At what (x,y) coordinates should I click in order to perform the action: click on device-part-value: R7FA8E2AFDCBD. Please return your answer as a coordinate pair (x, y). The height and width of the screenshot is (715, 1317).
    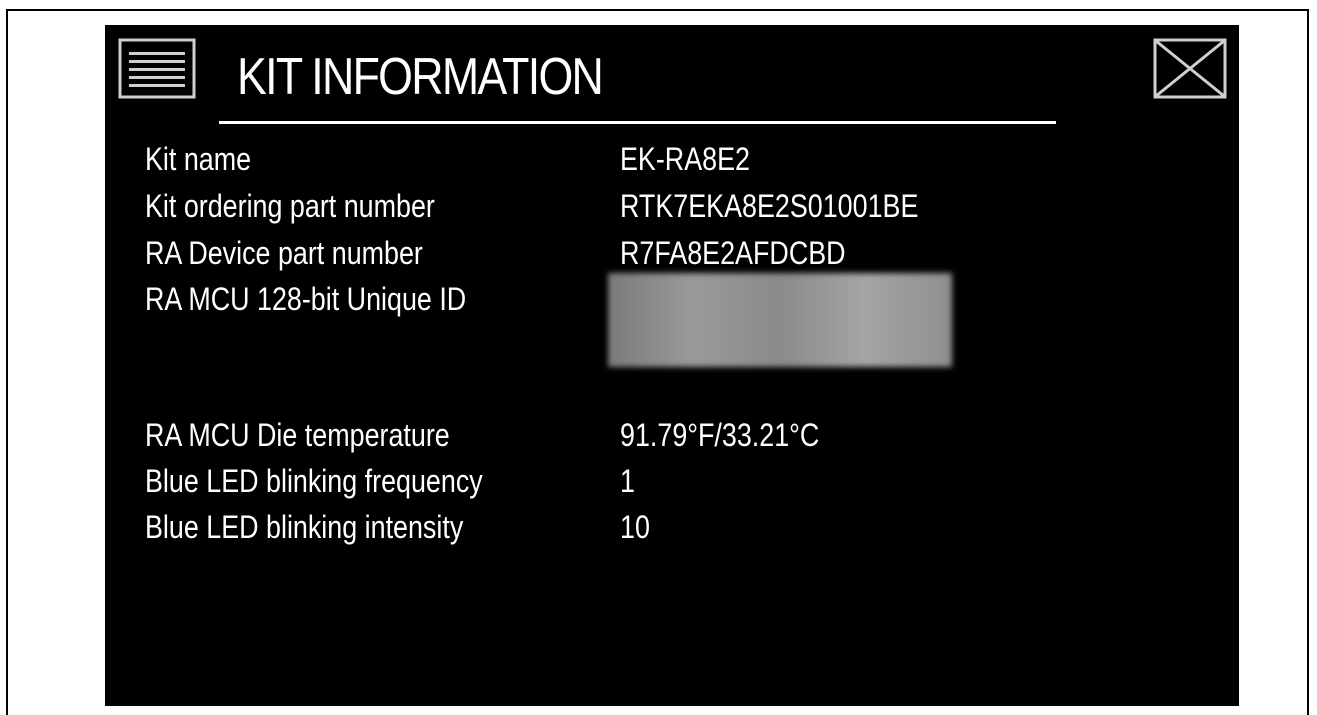
    Looking at the image, I should click on (733, 253).